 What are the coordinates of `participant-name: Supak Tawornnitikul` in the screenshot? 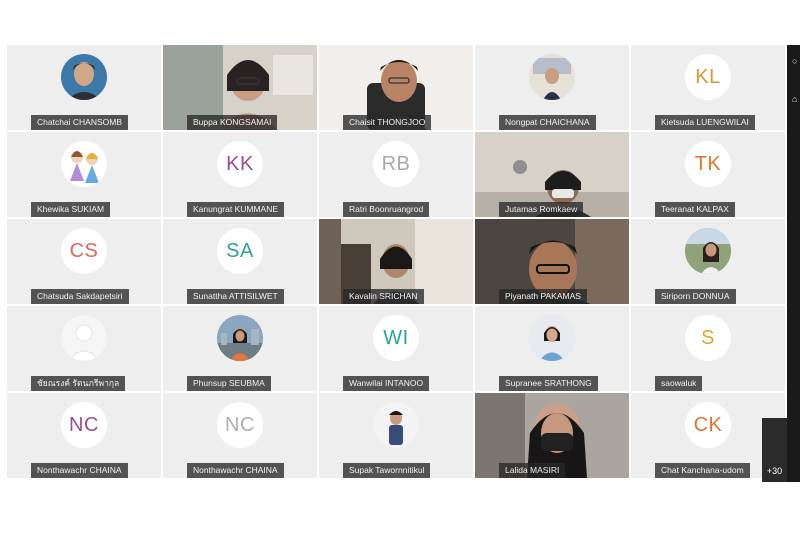 It's located at (387, 470).